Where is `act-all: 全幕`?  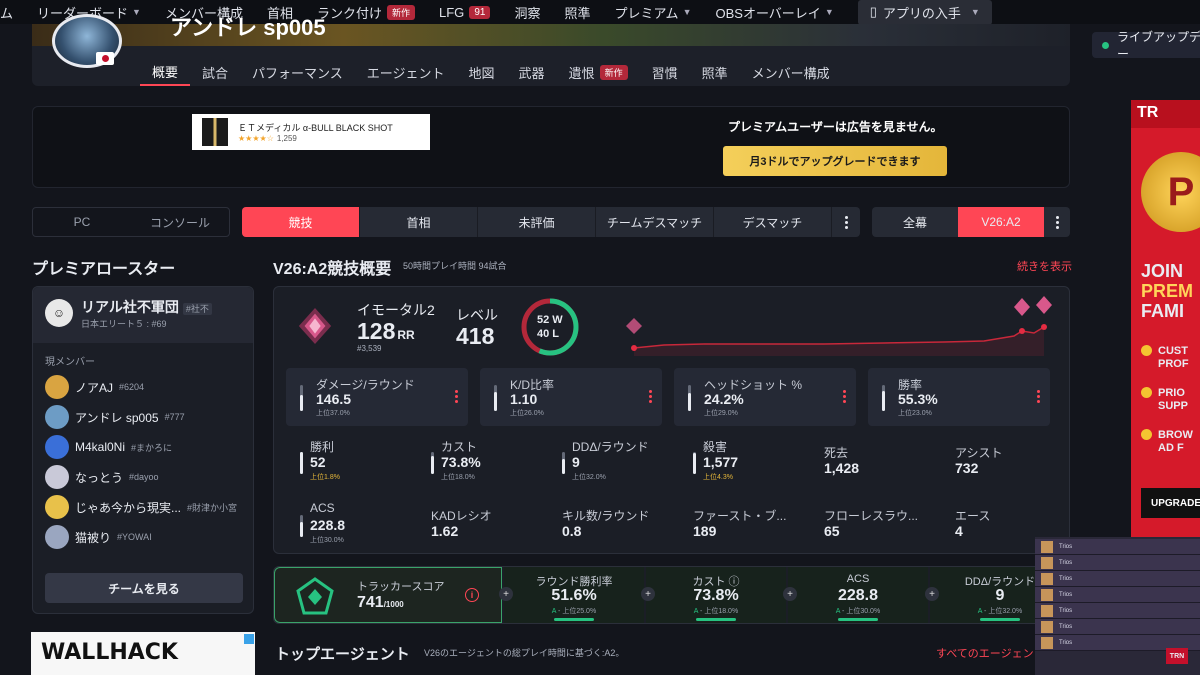
act-all: 全幕 is located at coordinates (915, 222).